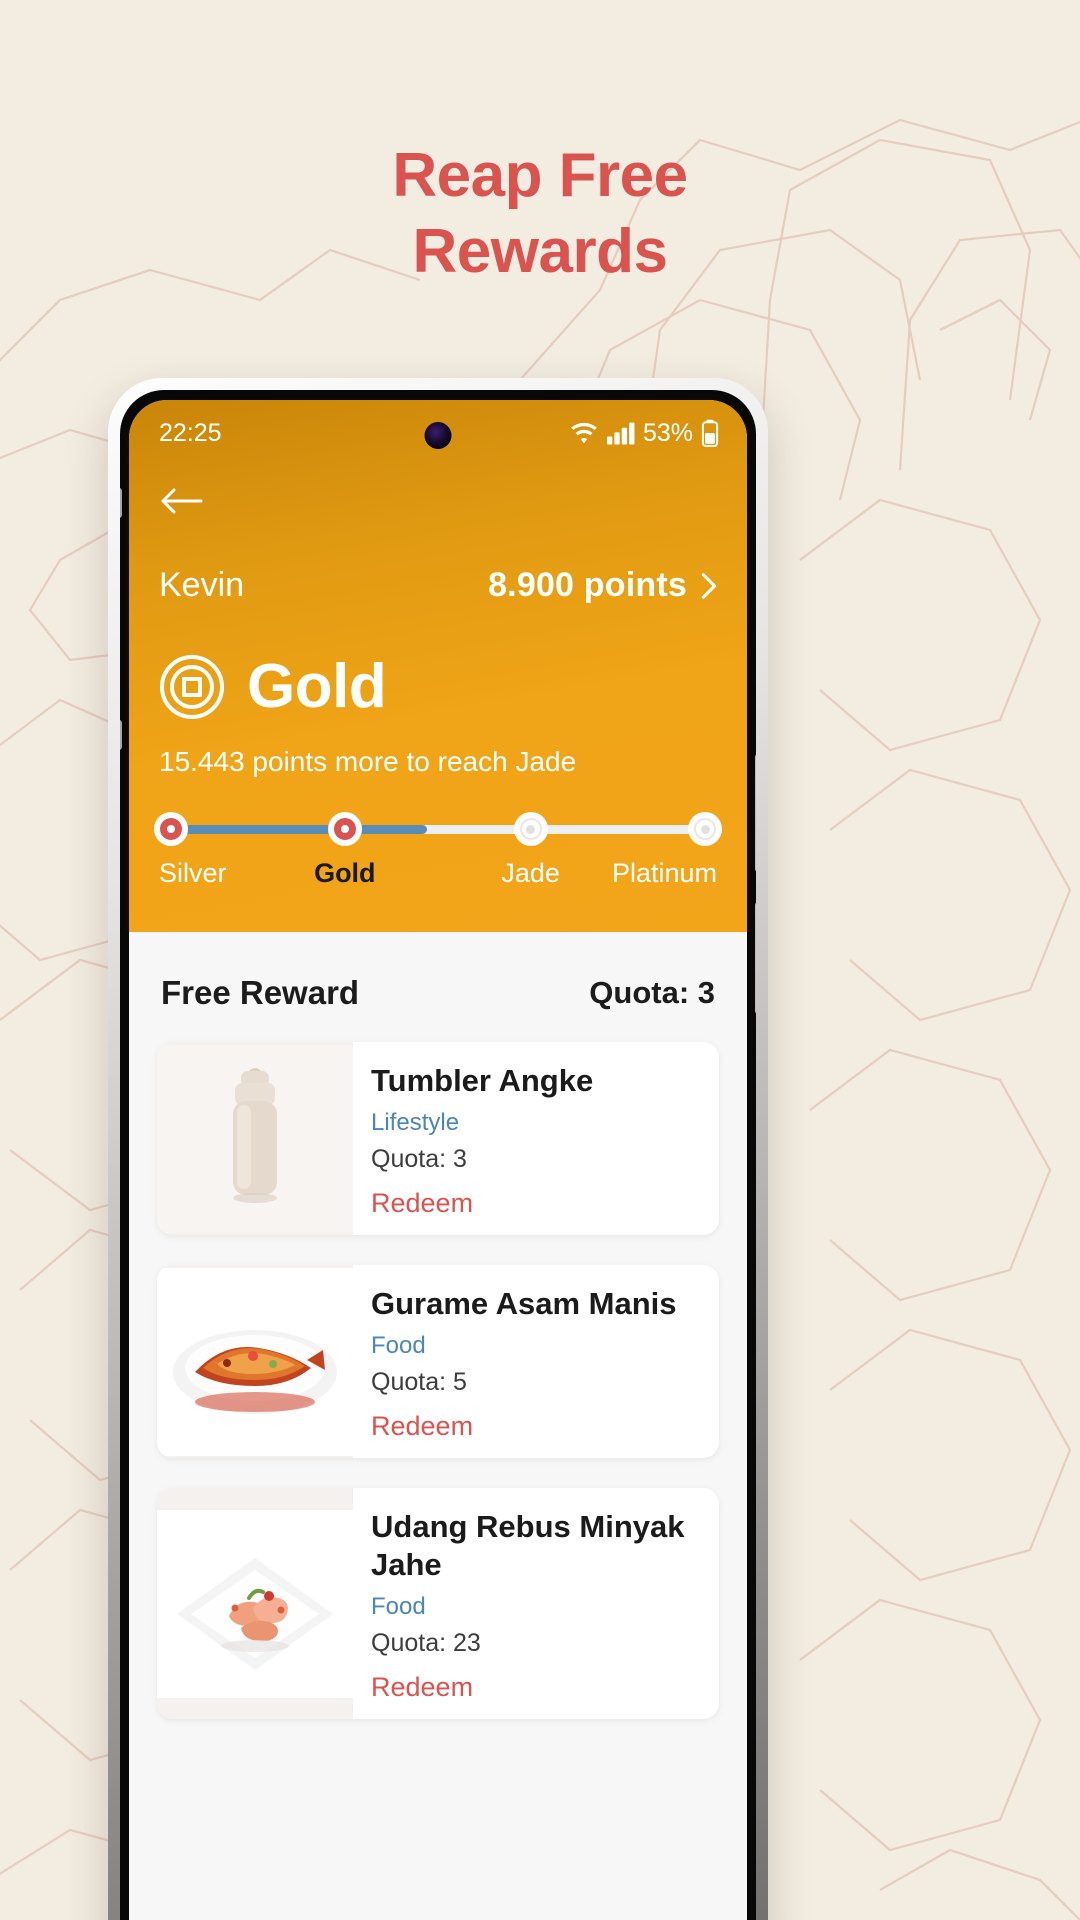 Image resolution: width=1080 pixels, height=1920 pixels. I want to click on fish-dish-image, so click(255, 1362).